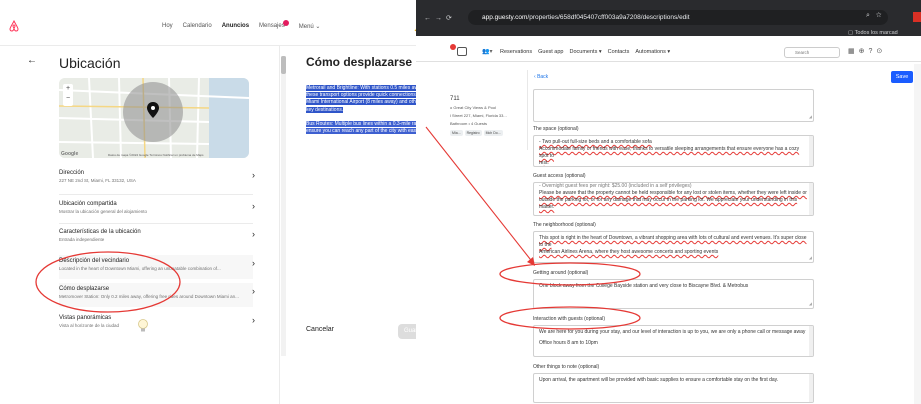 This screenshot has width=921, height=404. I want to click on row-title: Cómo desplazarse, so click(84, 289).